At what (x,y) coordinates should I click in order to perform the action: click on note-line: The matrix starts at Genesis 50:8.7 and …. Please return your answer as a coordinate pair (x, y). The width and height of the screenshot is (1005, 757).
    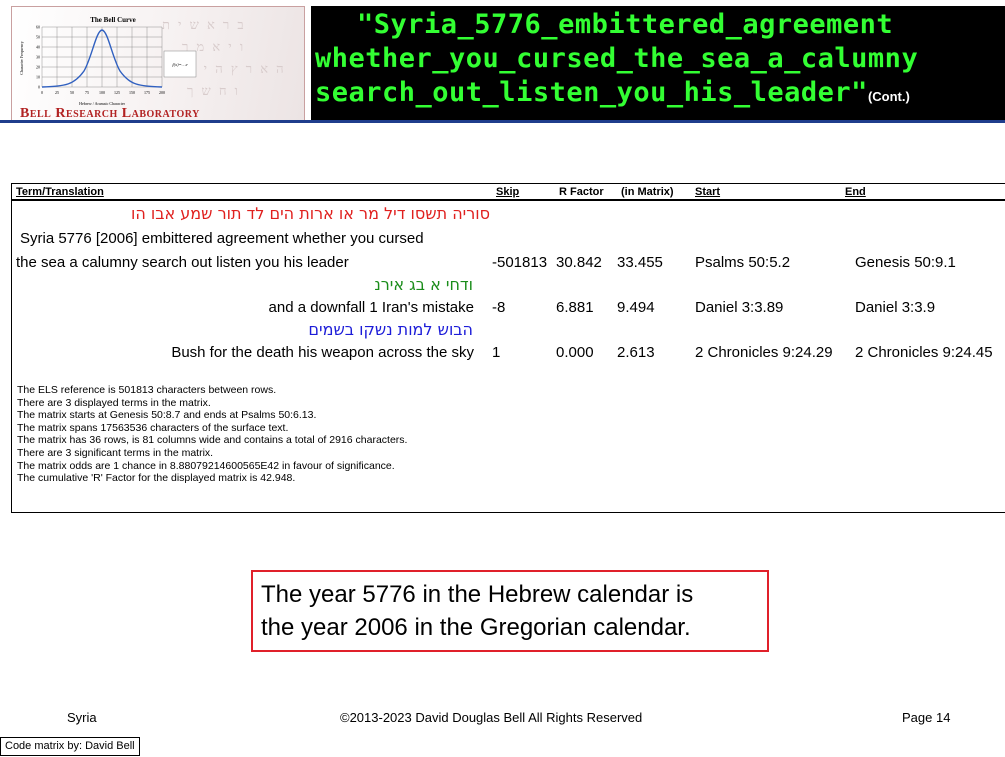
    Looking at the image, I should click on (167, 415).